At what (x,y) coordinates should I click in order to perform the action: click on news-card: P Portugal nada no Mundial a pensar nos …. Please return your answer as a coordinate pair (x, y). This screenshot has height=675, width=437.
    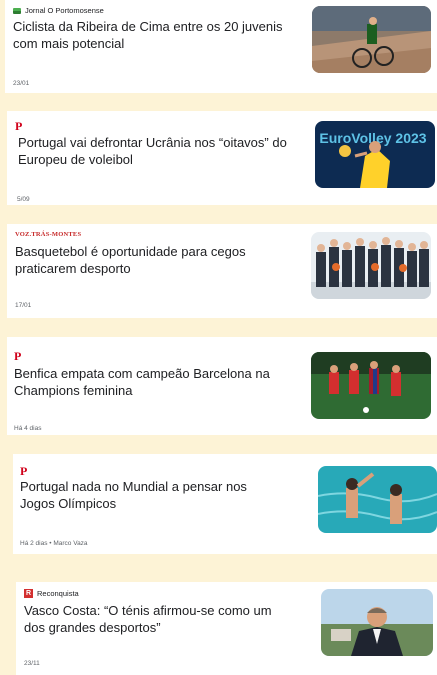
    Looking at the image, I should click on (225, 504).